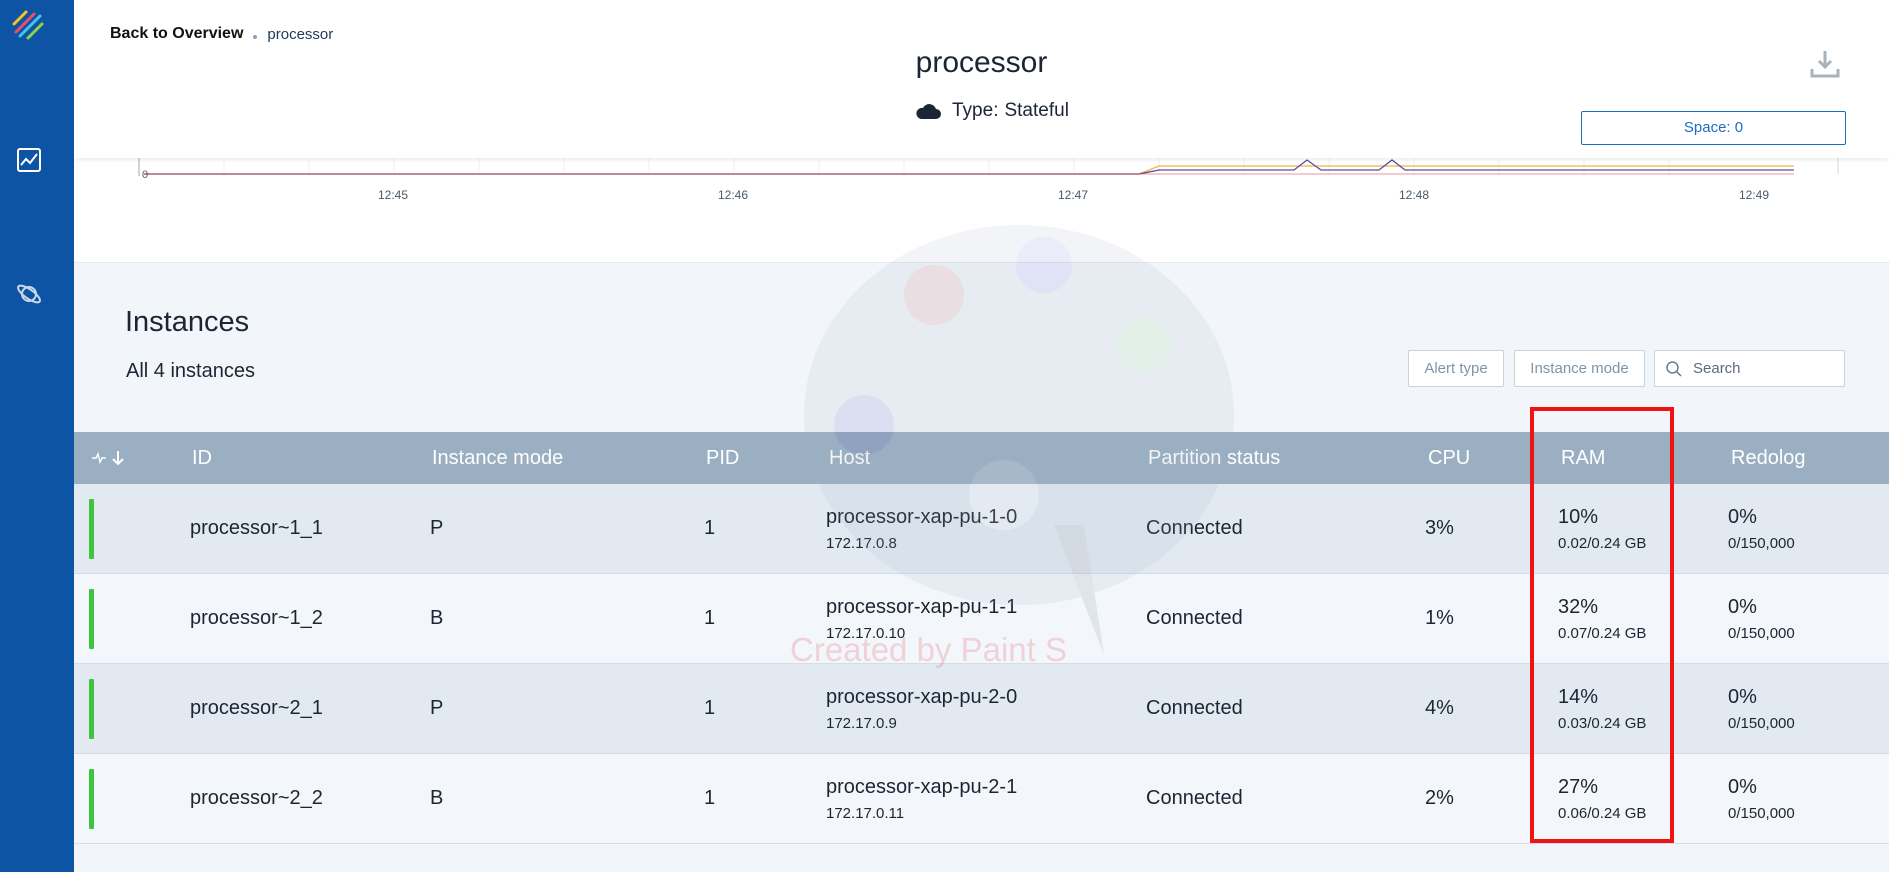 The width and height of the screenshot is (1889, 872). I want to click on search-box, so click(1749, 368).